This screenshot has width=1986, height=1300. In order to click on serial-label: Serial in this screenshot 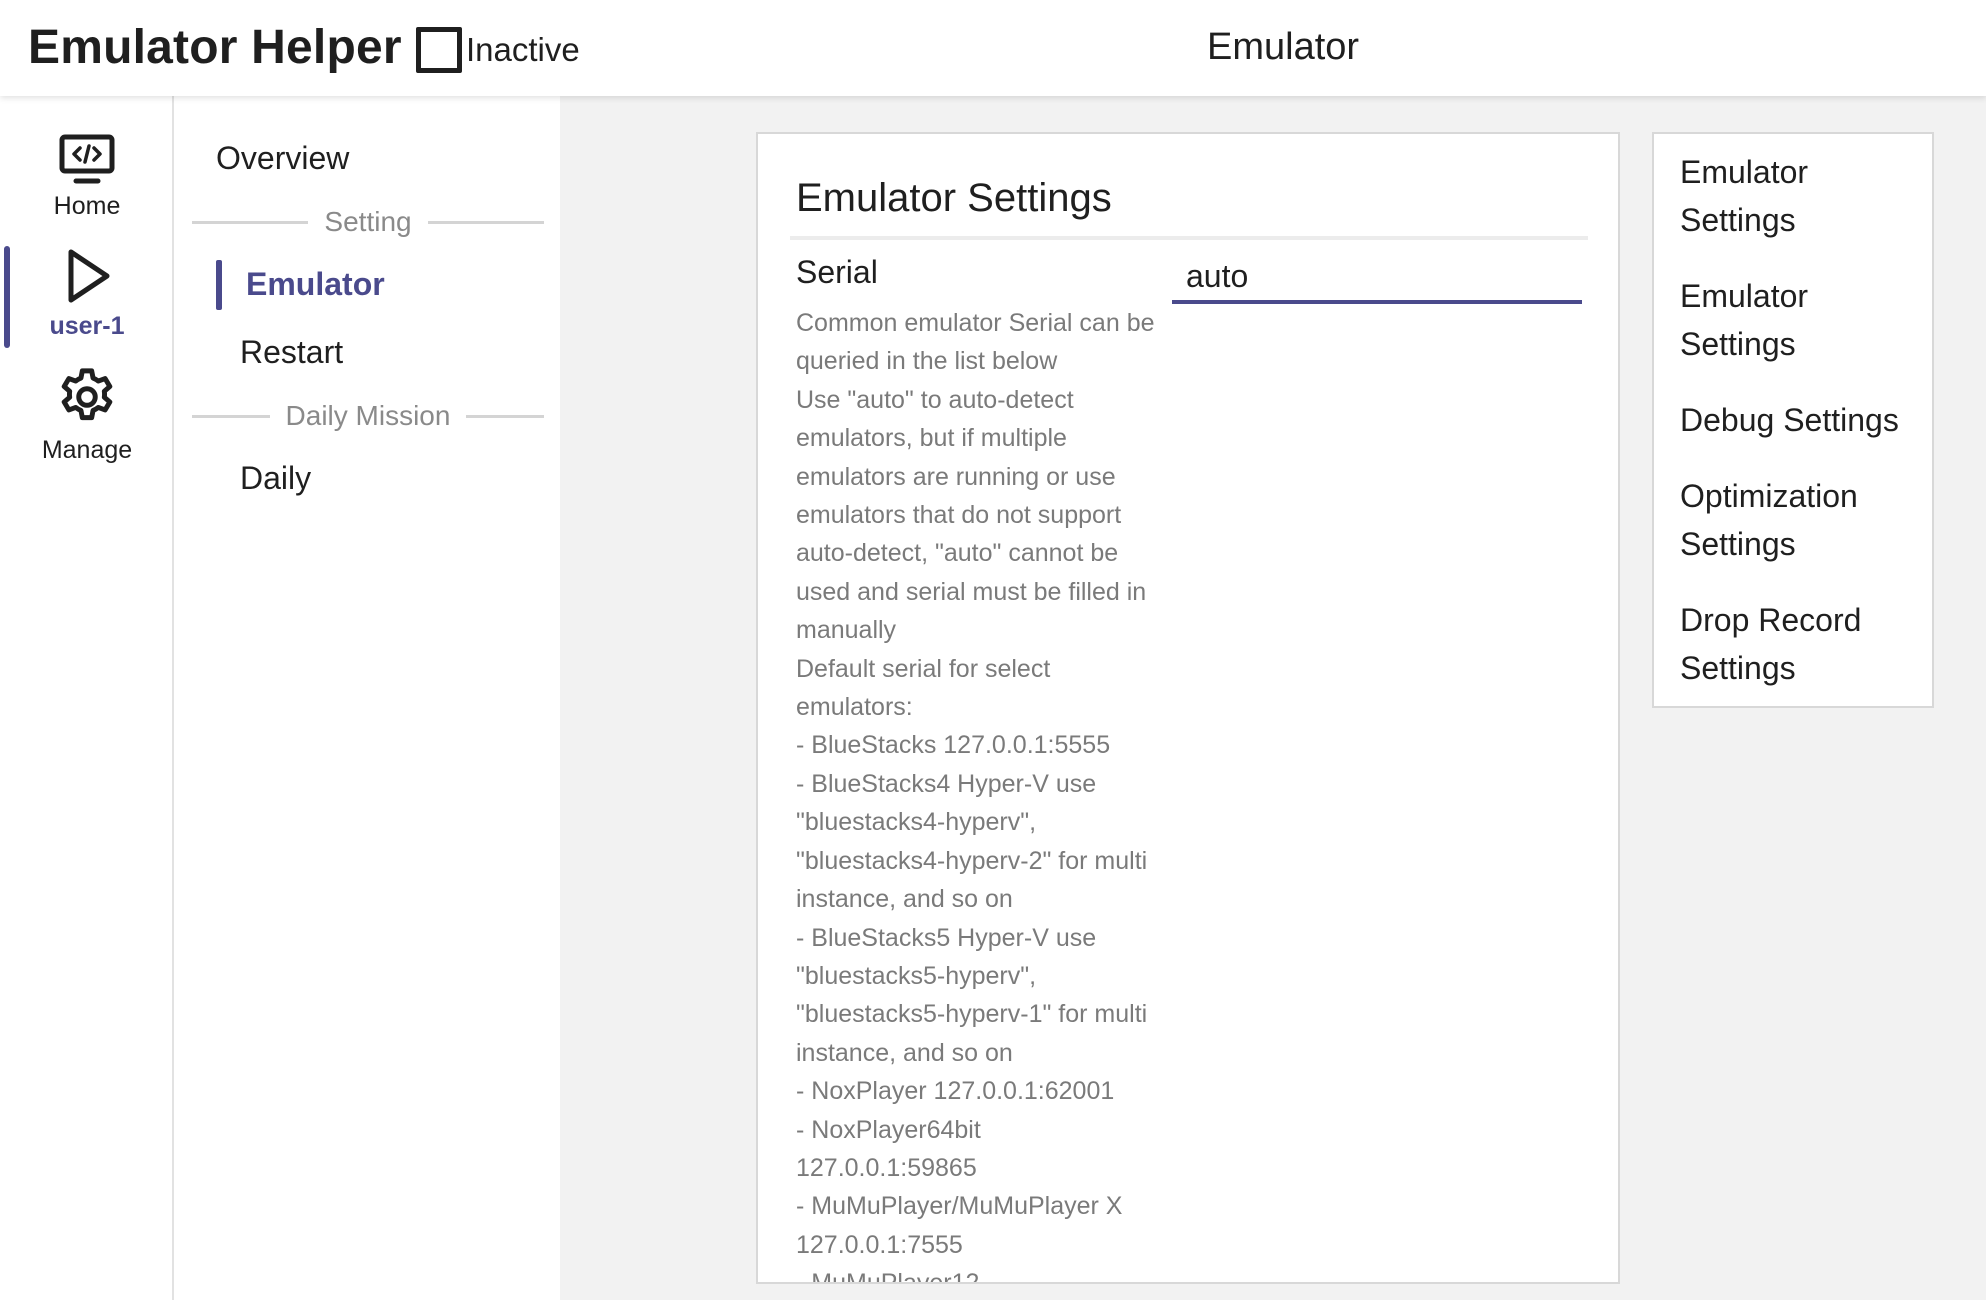, I will do `click(837, 272)`.